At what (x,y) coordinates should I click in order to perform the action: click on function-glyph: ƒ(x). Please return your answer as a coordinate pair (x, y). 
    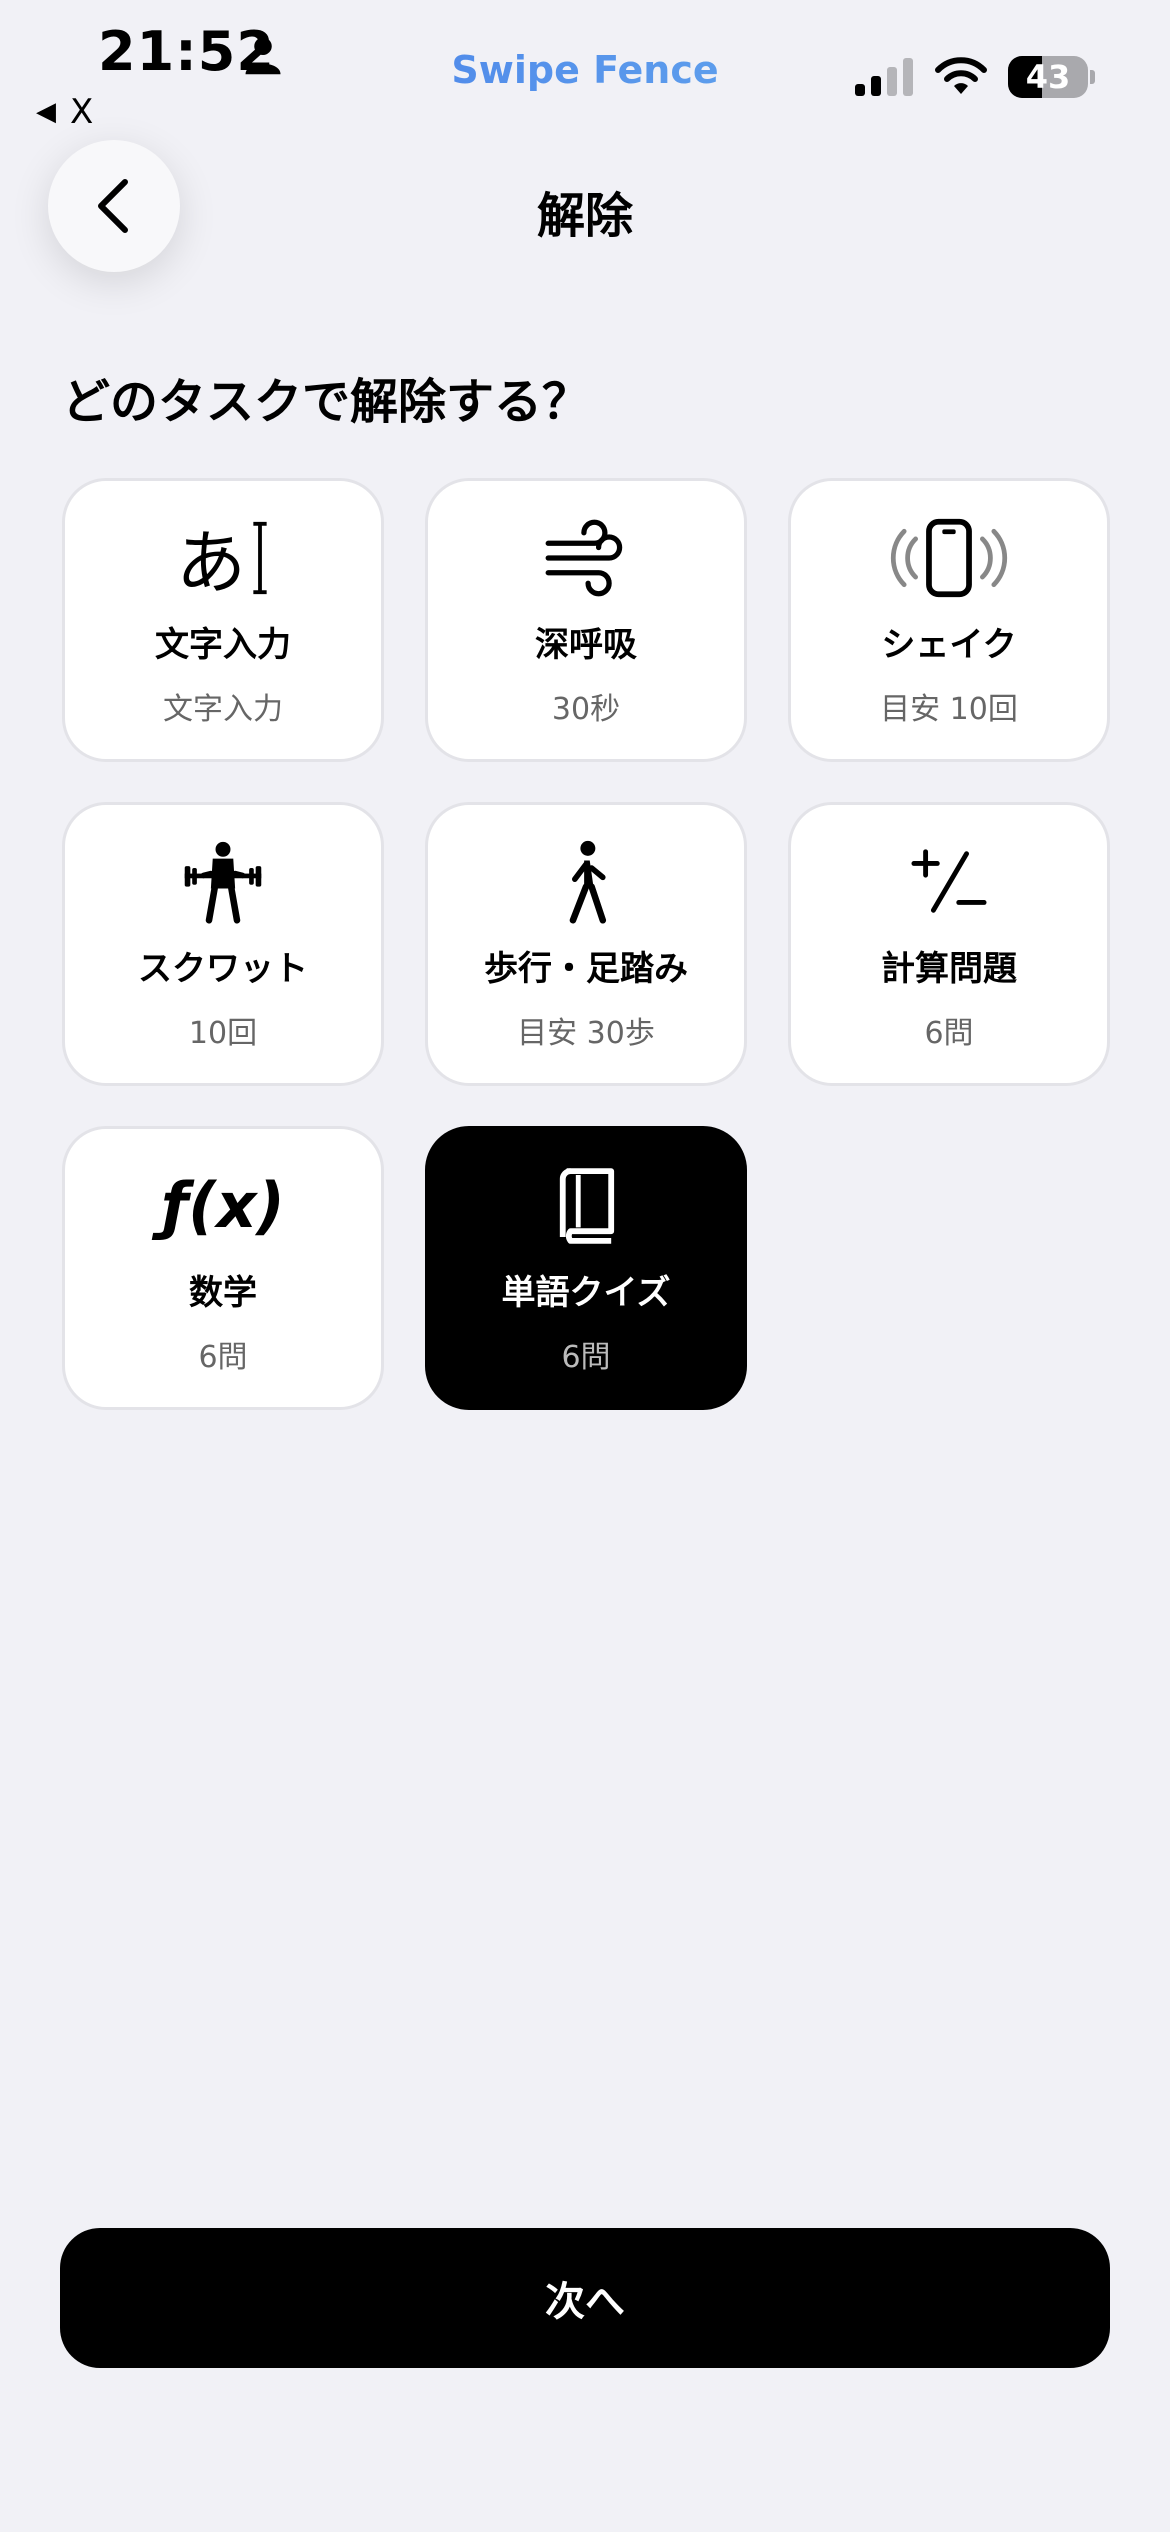
    Looking at the image, I should click on (223, 1205).